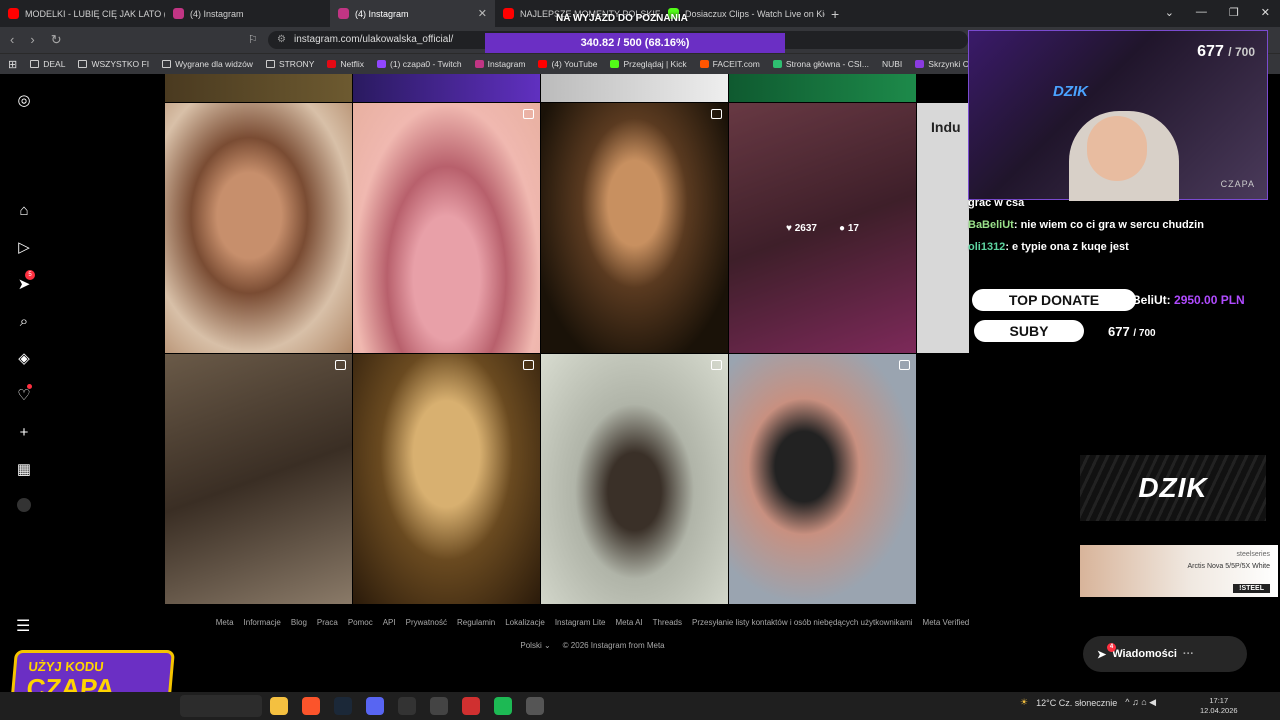 The width and height of the screenshot is (1280, 720). What do you see at coordinates (567, 64) in the screenshot?
I see `bookmark-item: (4) YouTube` at bounding box center [567, 64].